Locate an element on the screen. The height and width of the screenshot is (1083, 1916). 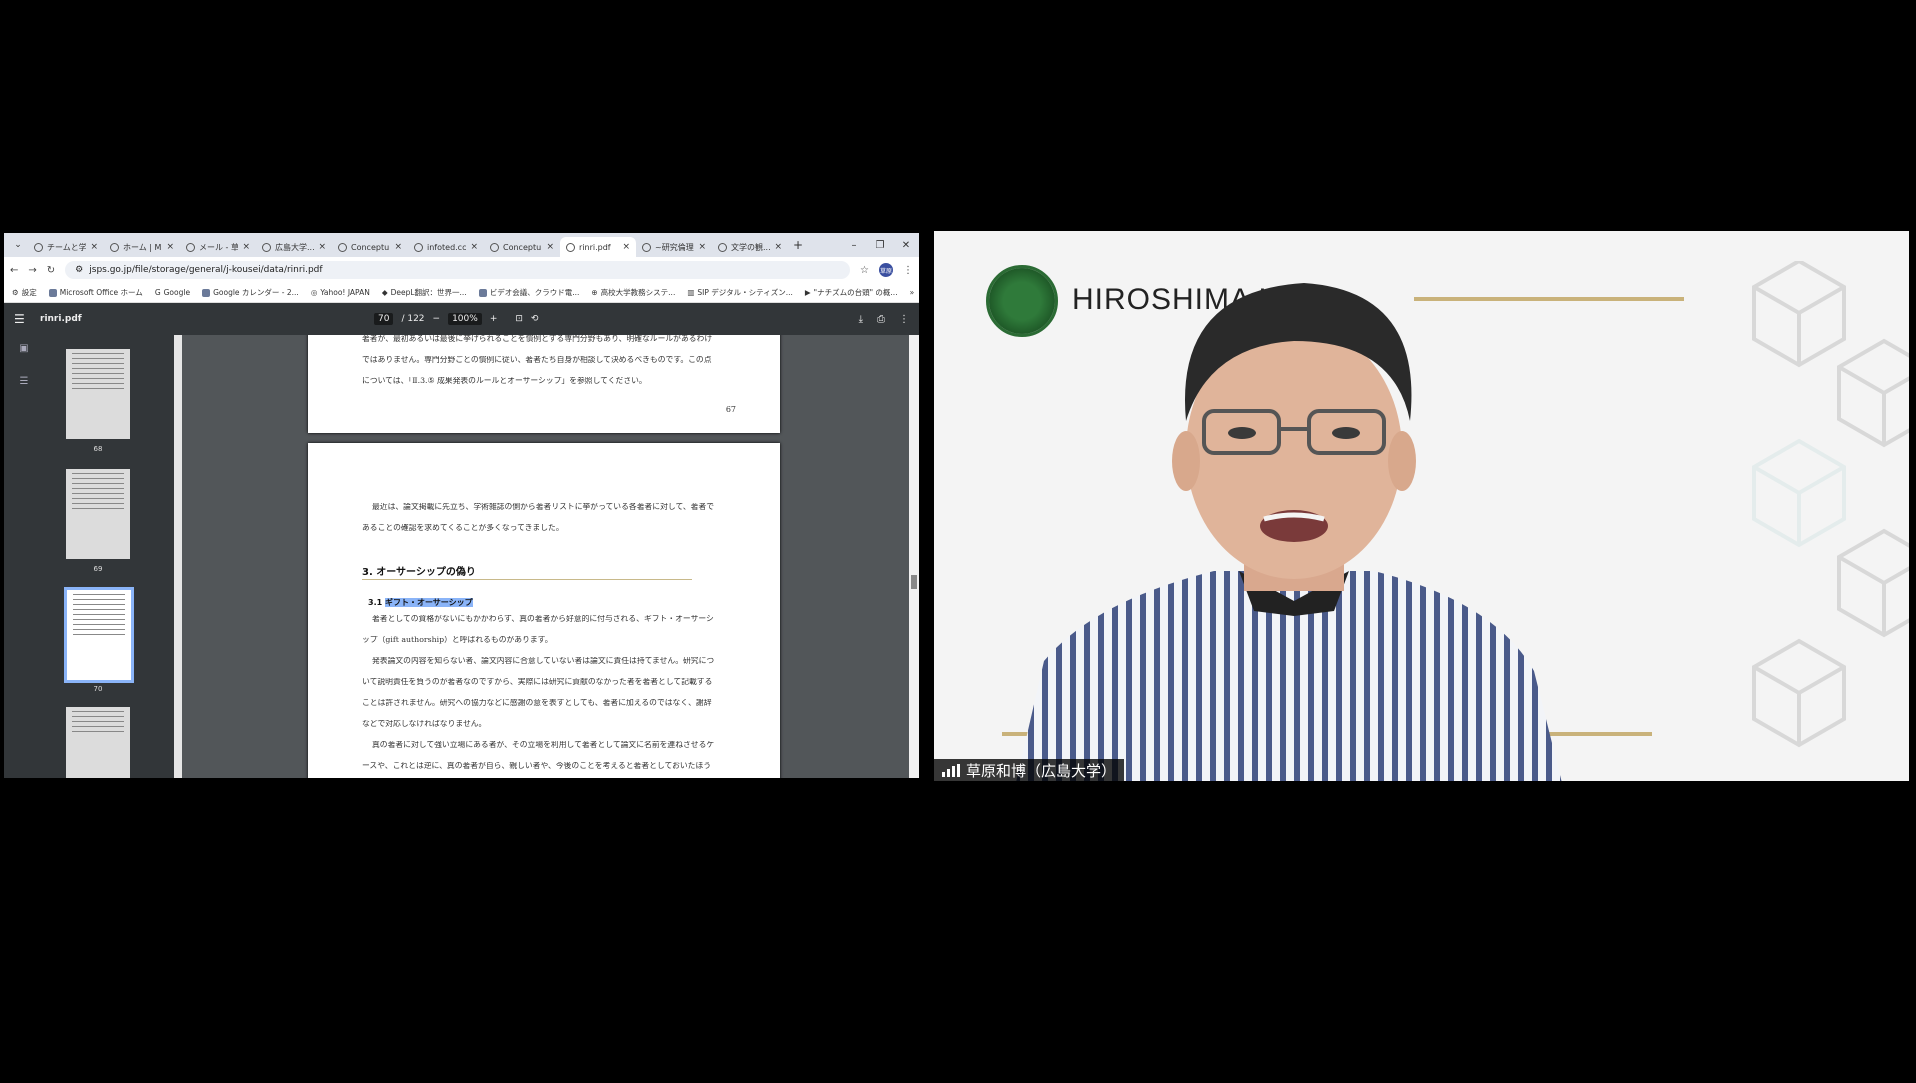
bookmark-item: Microsoft Office ホーム is located at coordinates (95, 292).